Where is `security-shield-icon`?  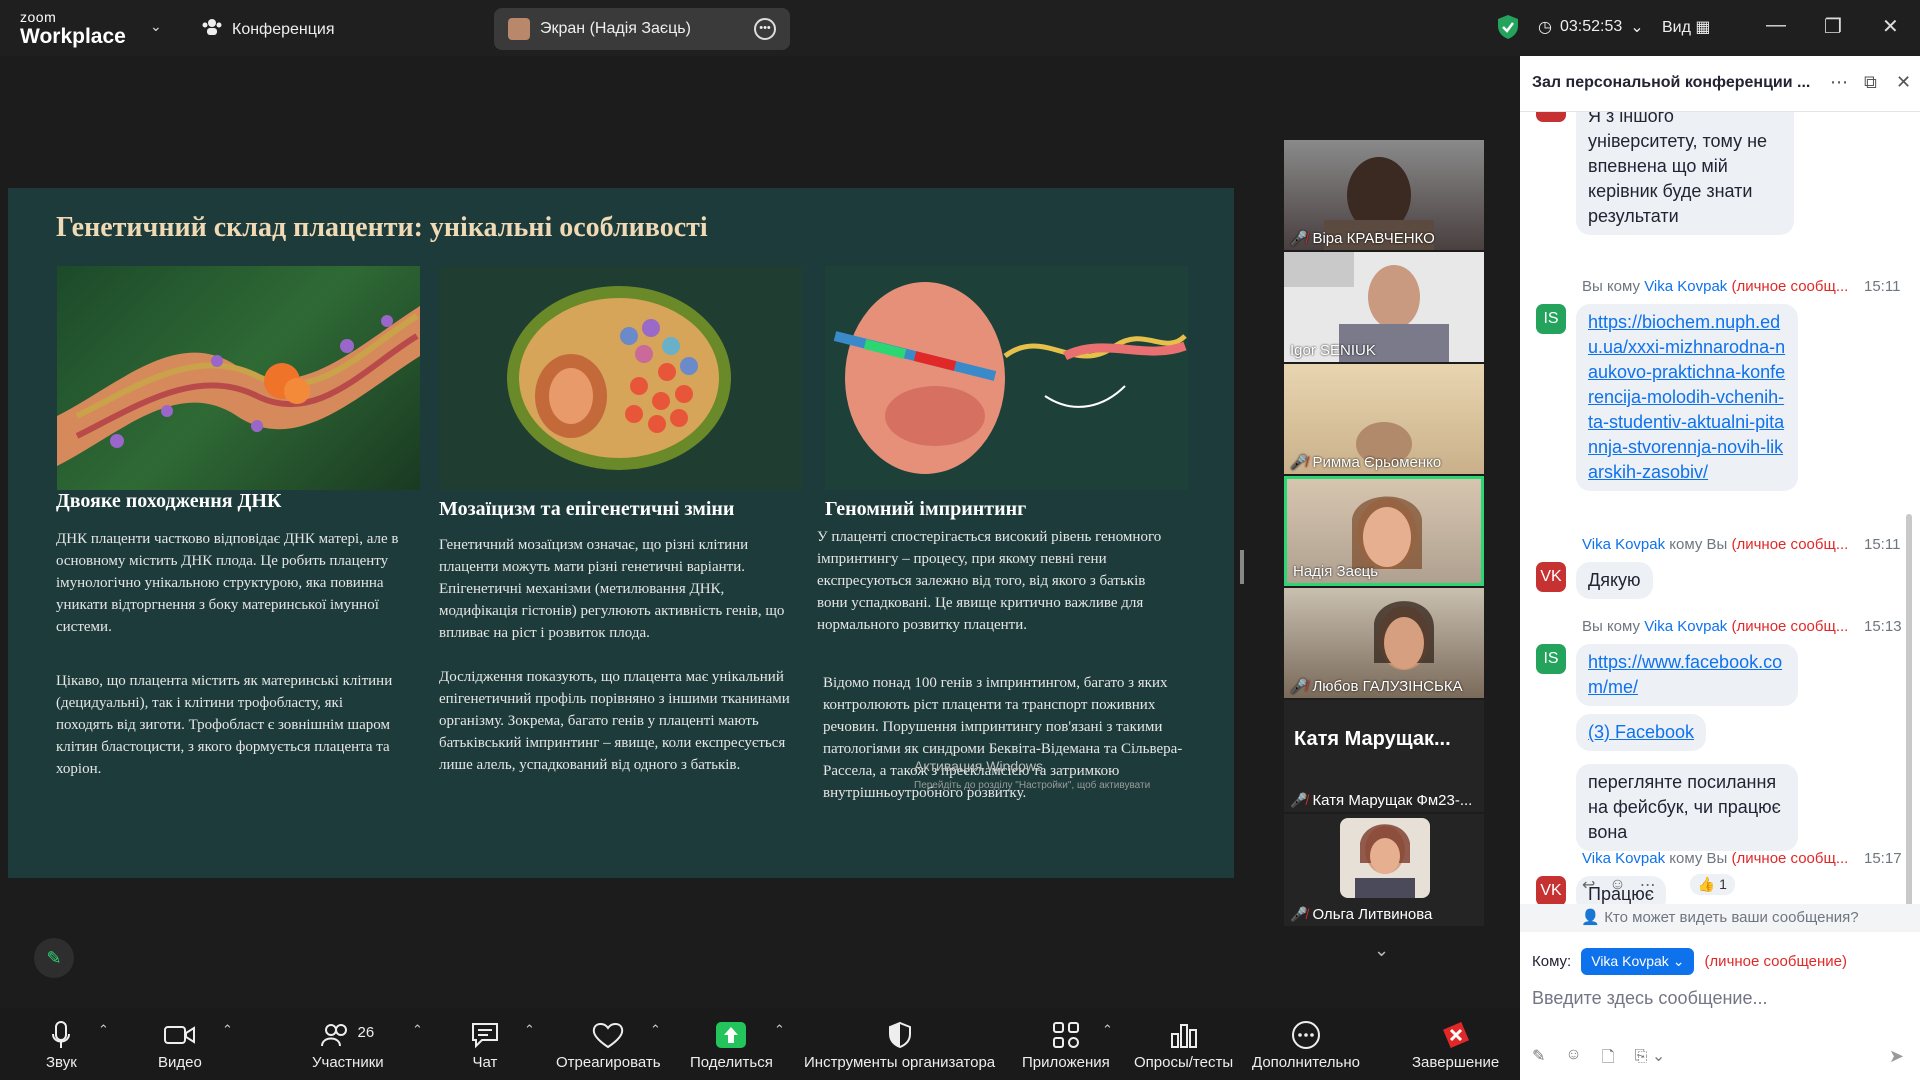 security-shield-icon is located at coordinates (1508, 27).